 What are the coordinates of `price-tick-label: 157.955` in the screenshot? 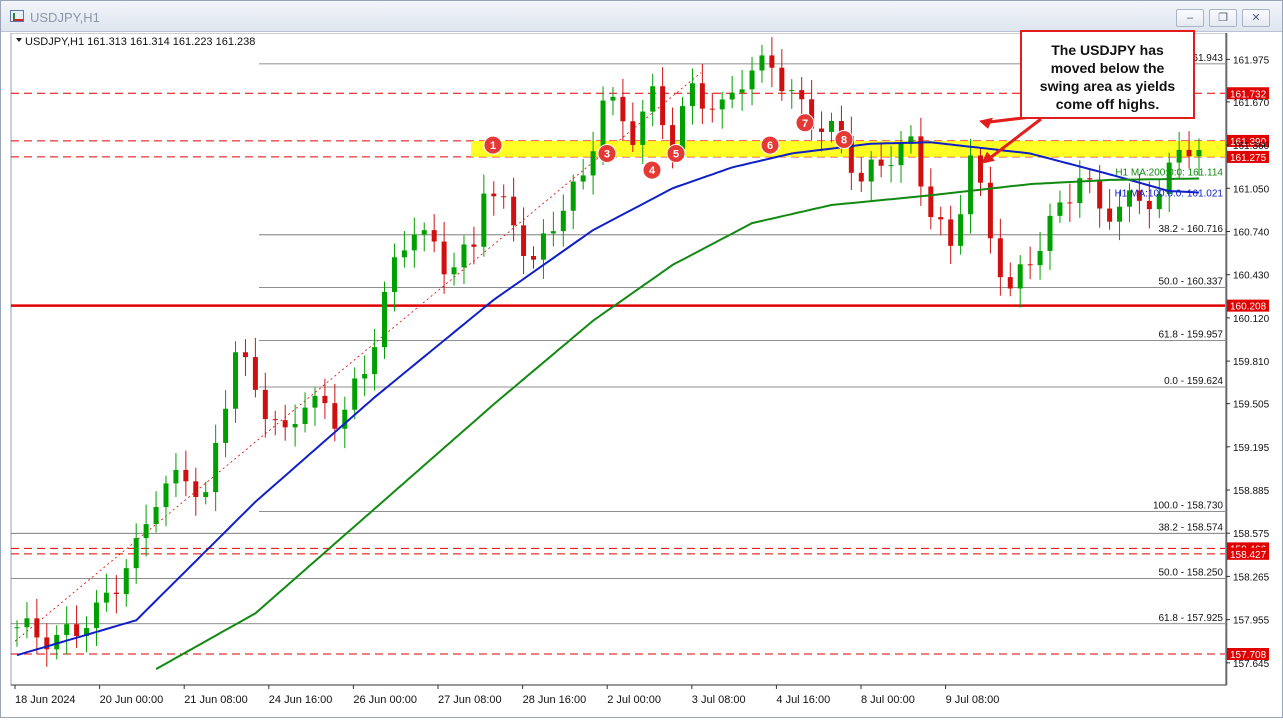 It's located at (1251, 621).